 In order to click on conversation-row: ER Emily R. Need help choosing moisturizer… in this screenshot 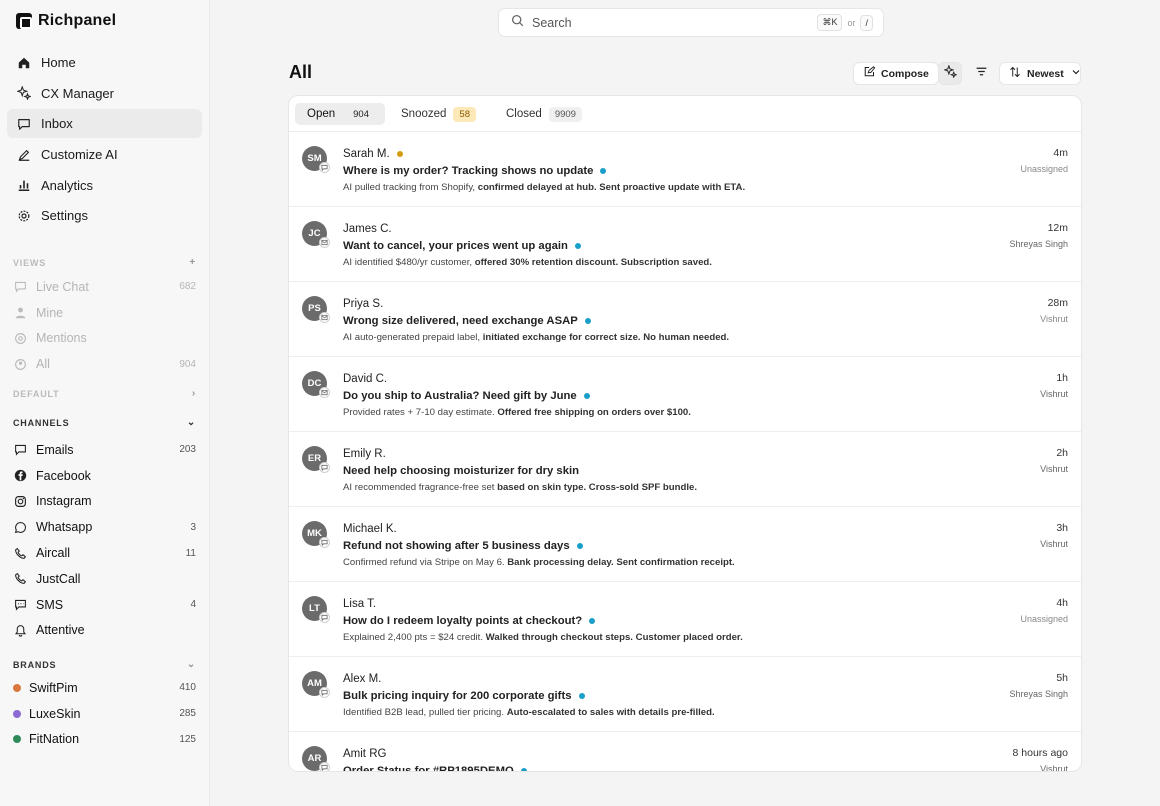, I will do `click(685, 469)`.